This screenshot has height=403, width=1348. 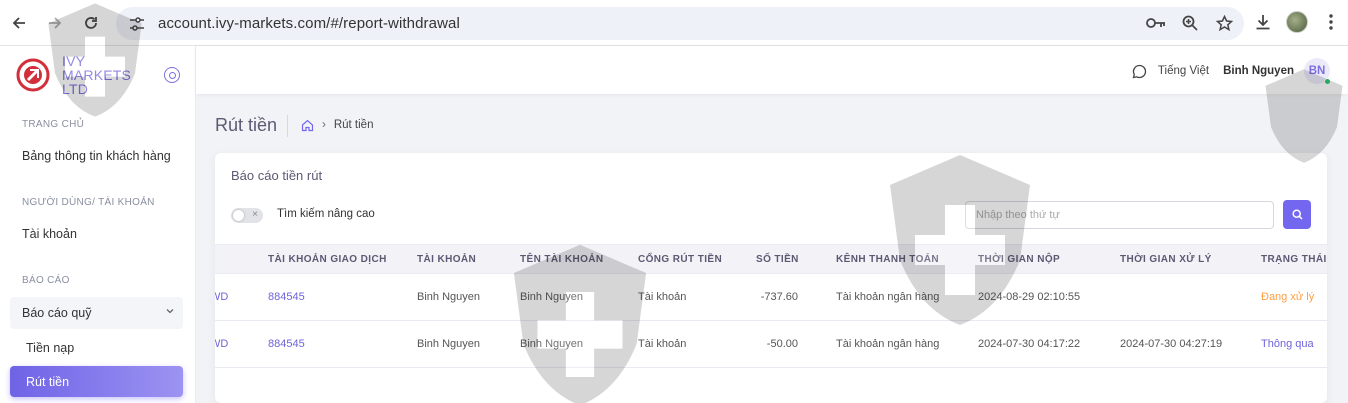 I want to click on home-icon, so click(x=307, y=125).